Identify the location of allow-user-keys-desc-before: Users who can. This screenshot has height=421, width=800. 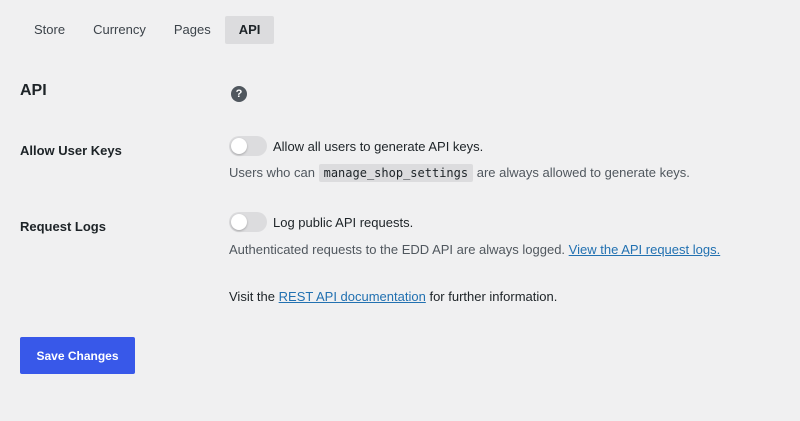
(272, 172).